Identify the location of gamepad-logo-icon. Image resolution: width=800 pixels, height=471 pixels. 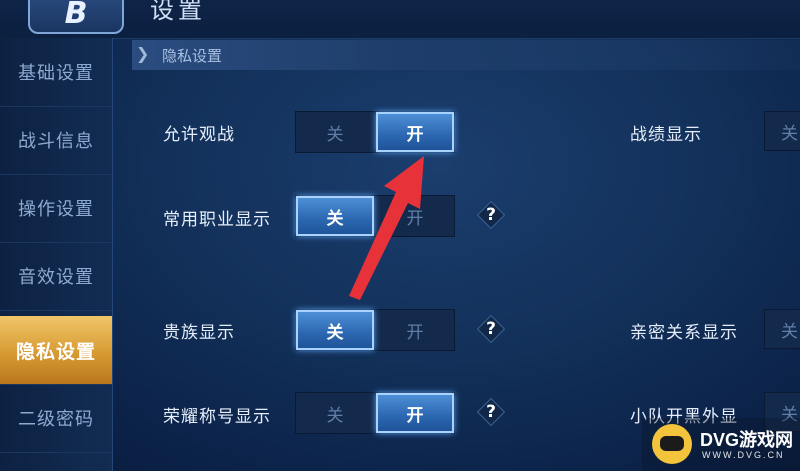
(672, 444).